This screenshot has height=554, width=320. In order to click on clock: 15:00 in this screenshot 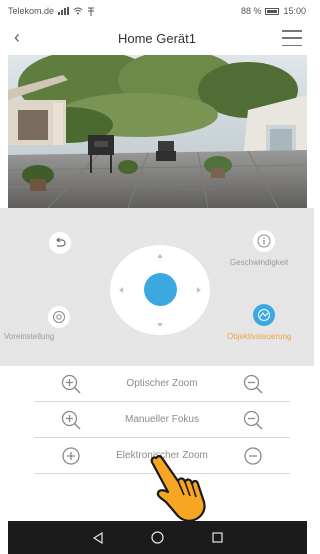, I will do `click(294, 11)`.